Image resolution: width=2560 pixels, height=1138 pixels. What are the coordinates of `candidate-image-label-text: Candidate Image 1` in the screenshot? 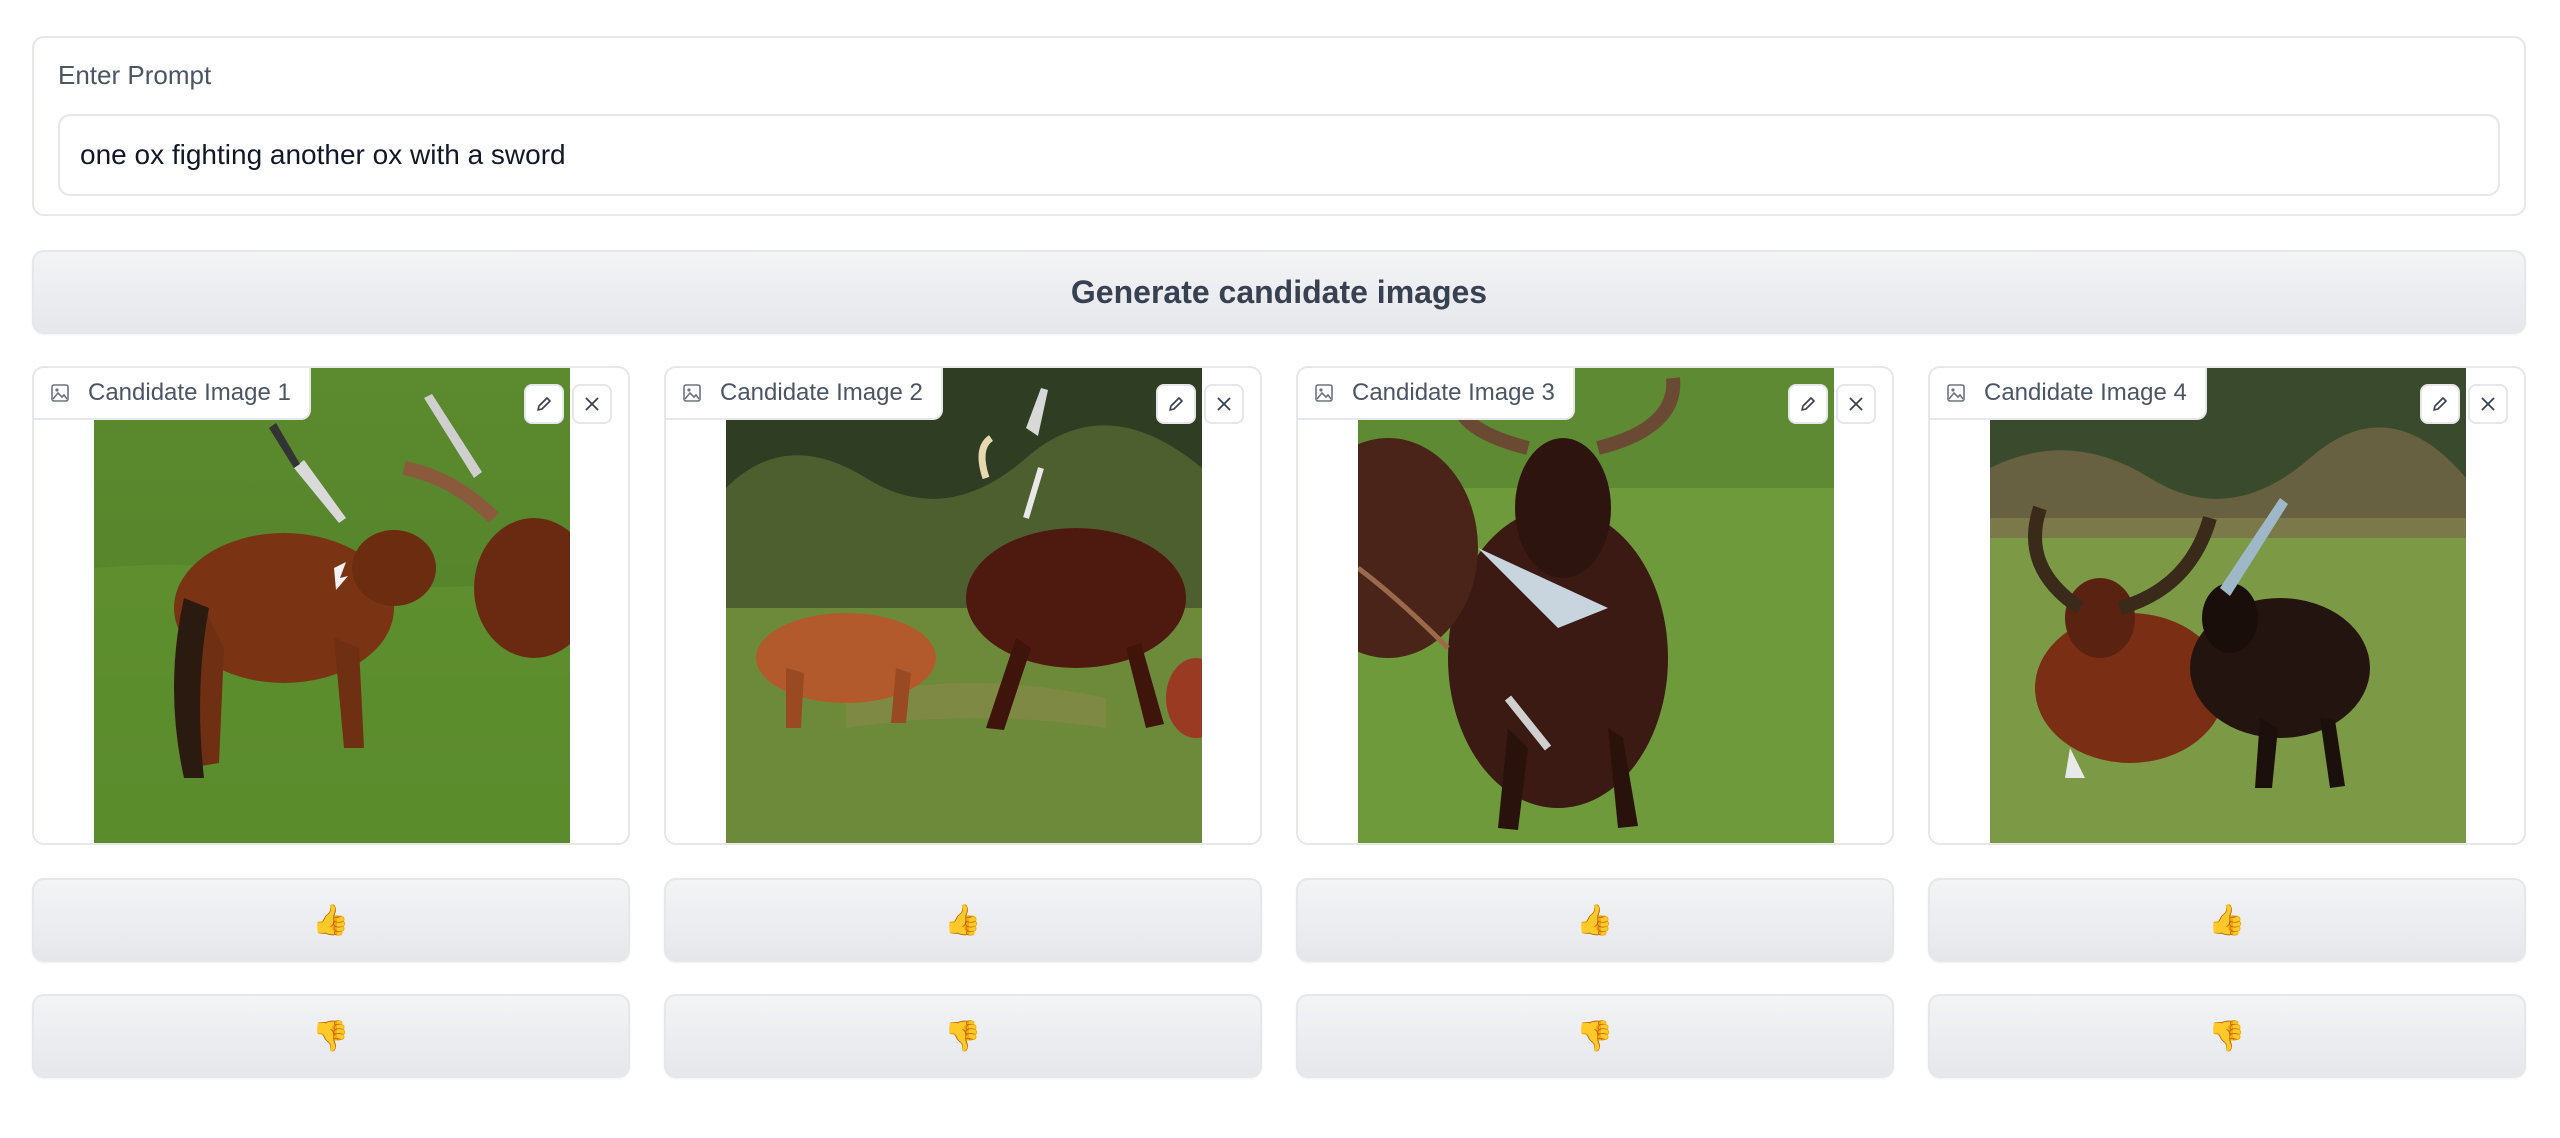 It's located at (189, 392).